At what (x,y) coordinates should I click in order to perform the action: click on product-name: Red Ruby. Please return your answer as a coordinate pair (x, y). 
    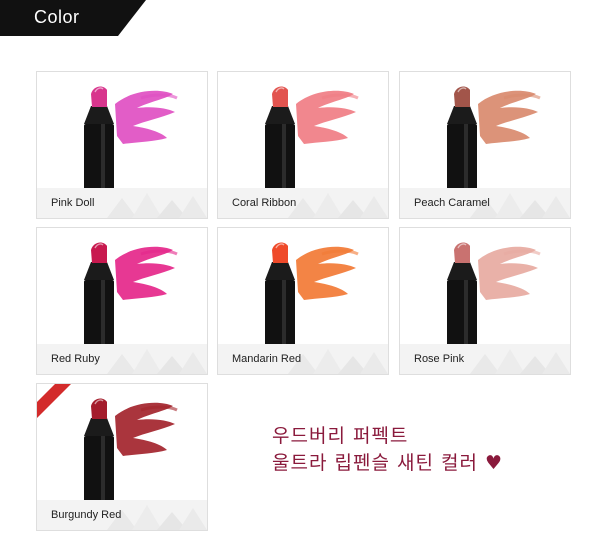
    Looking at the image, I should click on (75, 359).